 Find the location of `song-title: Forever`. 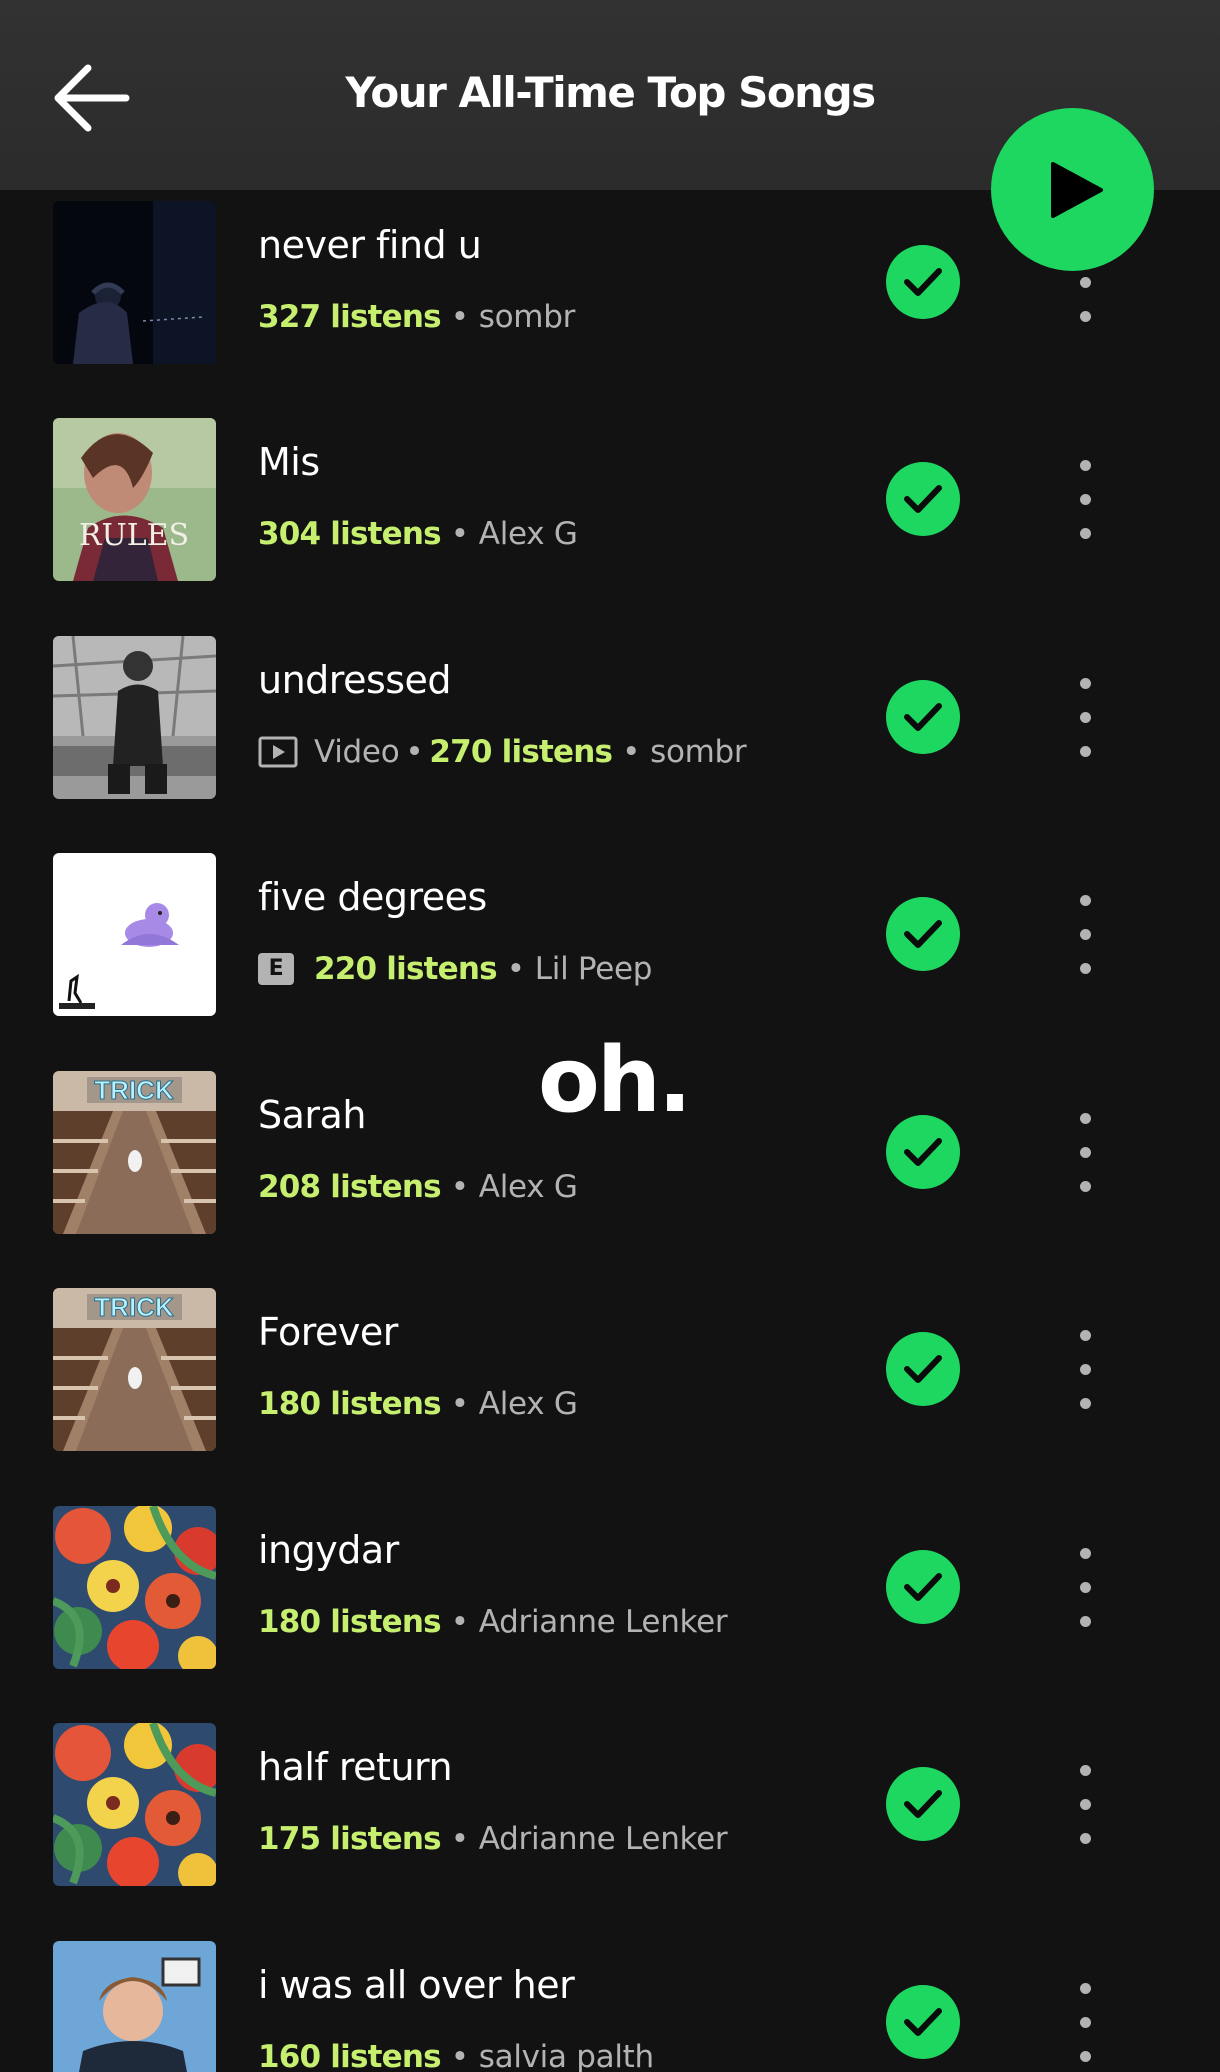

song-title: Forever is located at coordinates (328, 1332).